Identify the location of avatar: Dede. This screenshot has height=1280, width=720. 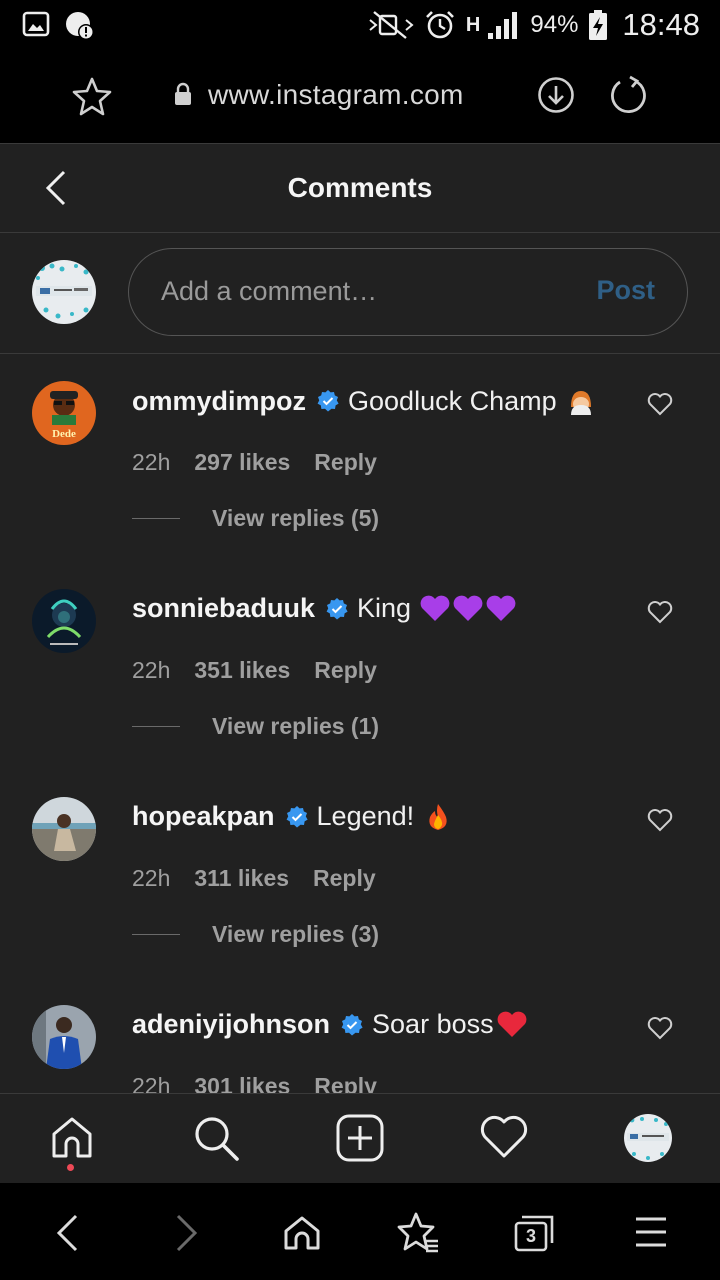
(64, 413).